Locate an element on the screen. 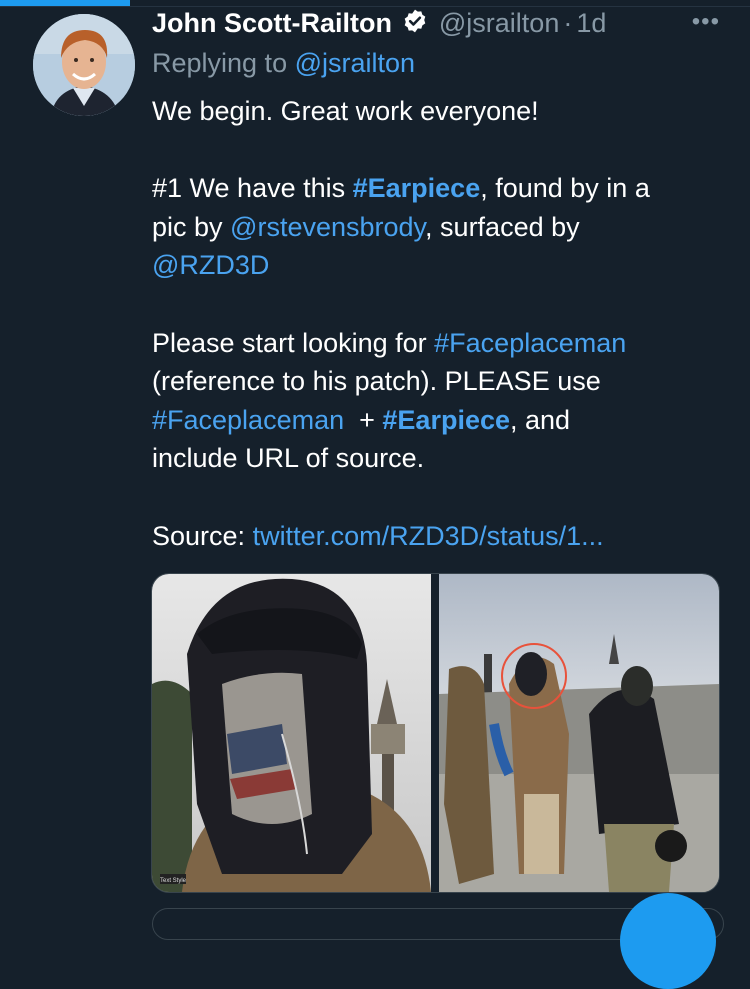 The height and width of the screenshot is (989, 750). media-photo-closeup: Text Style is located at coordinates (291, 733).